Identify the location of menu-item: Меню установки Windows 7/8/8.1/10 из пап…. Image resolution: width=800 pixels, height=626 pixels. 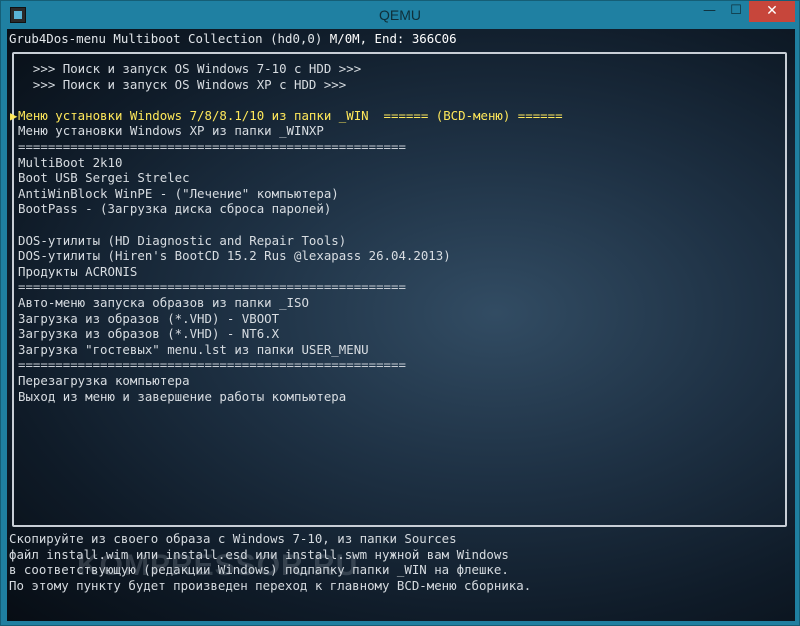
(290, 116).